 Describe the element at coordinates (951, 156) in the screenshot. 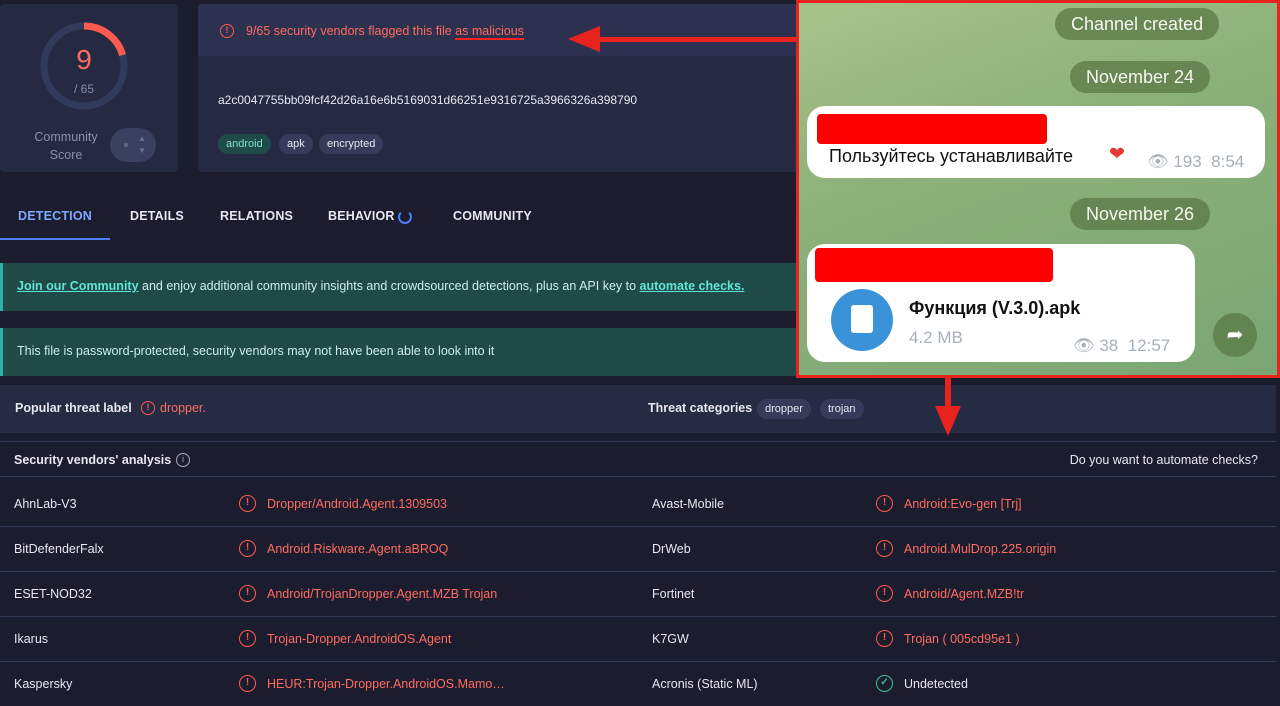

I see `message-text: Пользуйтесь устанавливайте` at that location.